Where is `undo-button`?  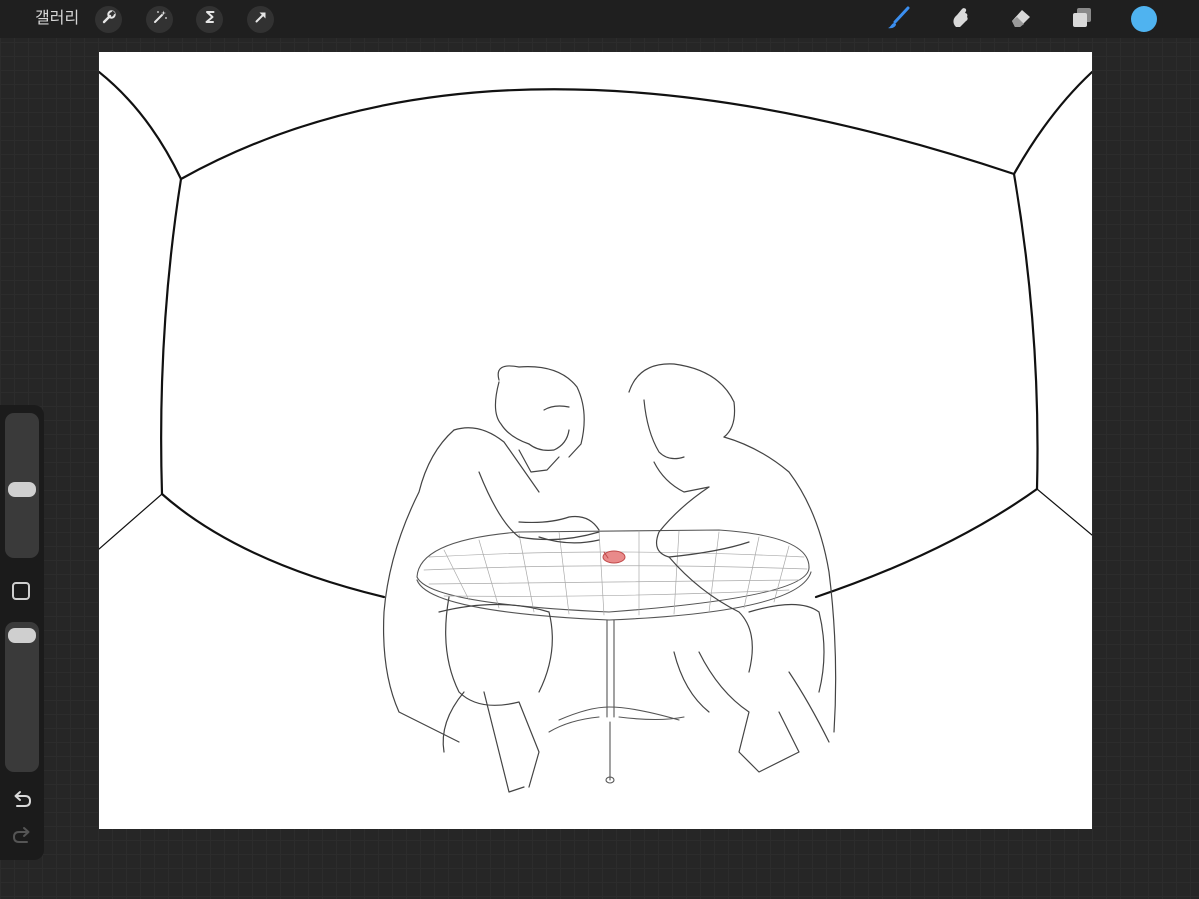
undo-button is located at coordinates (22, 801).